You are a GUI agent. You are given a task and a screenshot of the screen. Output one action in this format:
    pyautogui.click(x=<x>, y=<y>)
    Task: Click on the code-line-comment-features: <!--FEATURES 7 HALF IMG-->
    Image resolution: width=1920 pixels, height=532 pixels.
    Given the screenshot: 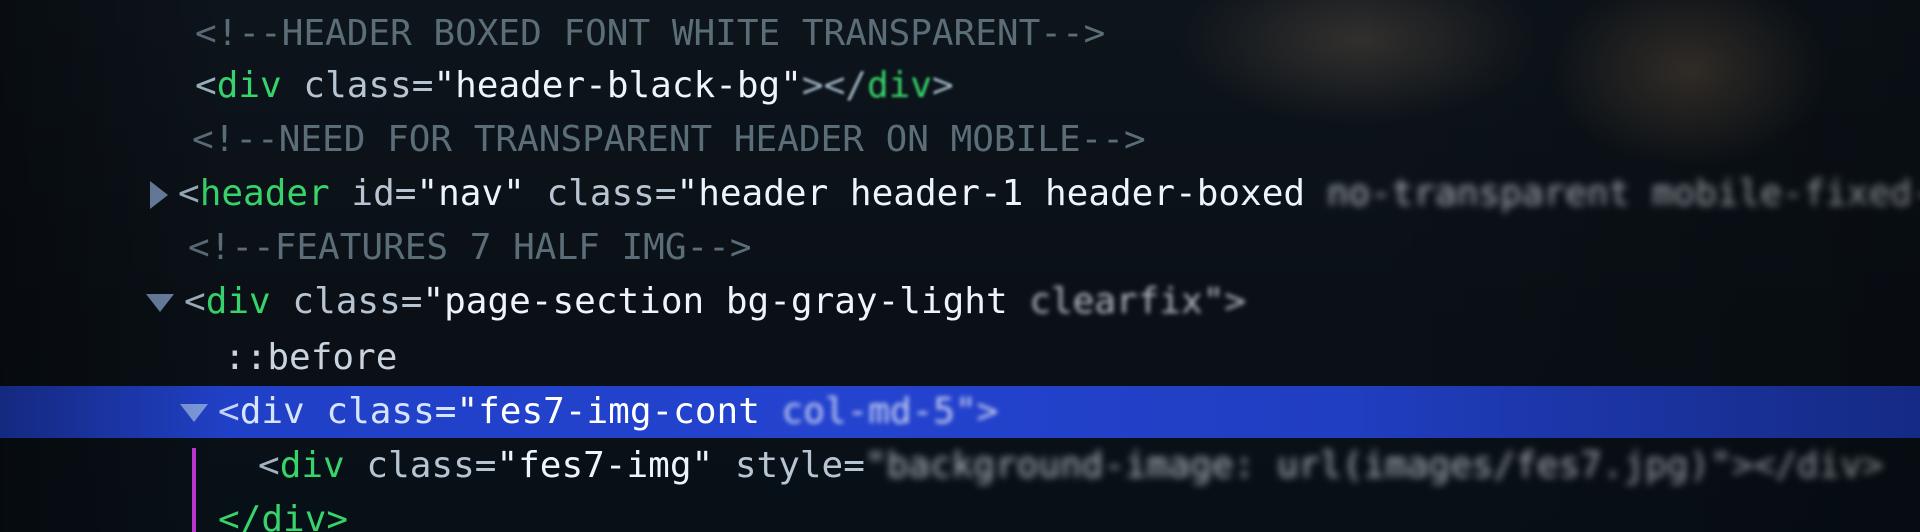 What is the action you would take?
    pyautogui.click(x=470, y=248)
    